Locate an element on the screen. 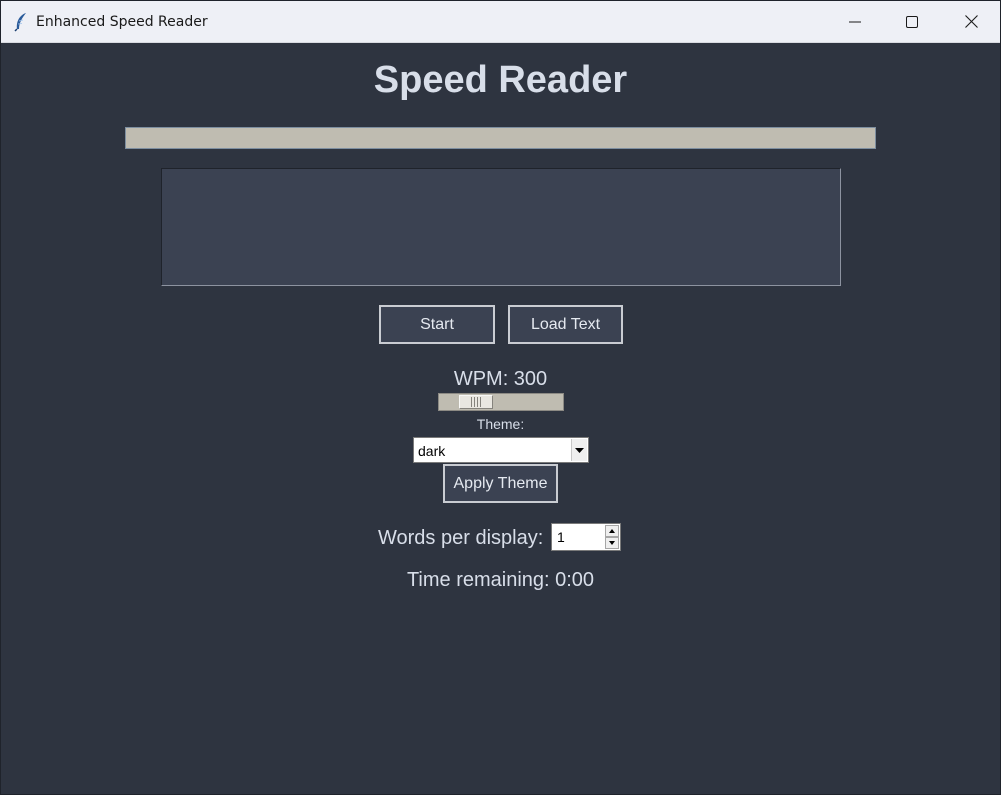 The image size is (1001, 795). words-per-display-value: 1 is located at coordinates (561, 537).